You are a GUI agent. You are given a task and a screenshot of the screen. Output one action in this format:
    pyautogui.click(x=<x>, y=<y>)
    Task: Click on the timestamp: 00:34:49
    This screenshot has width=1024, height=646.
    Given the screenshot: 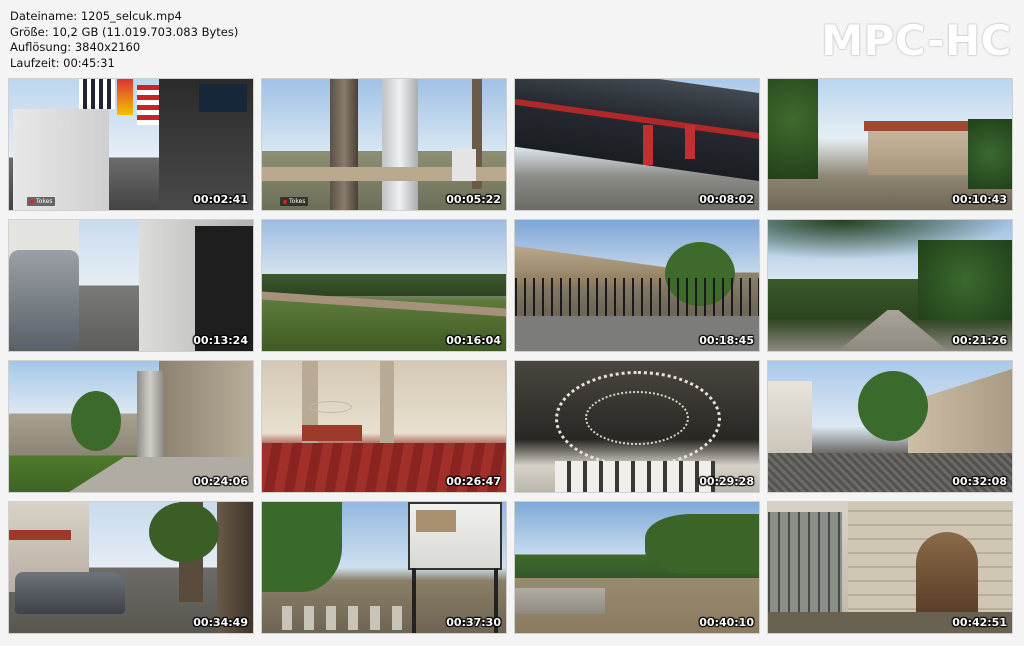 What is the action you would take?
    pyautogui.click(x=220, y=622)
    